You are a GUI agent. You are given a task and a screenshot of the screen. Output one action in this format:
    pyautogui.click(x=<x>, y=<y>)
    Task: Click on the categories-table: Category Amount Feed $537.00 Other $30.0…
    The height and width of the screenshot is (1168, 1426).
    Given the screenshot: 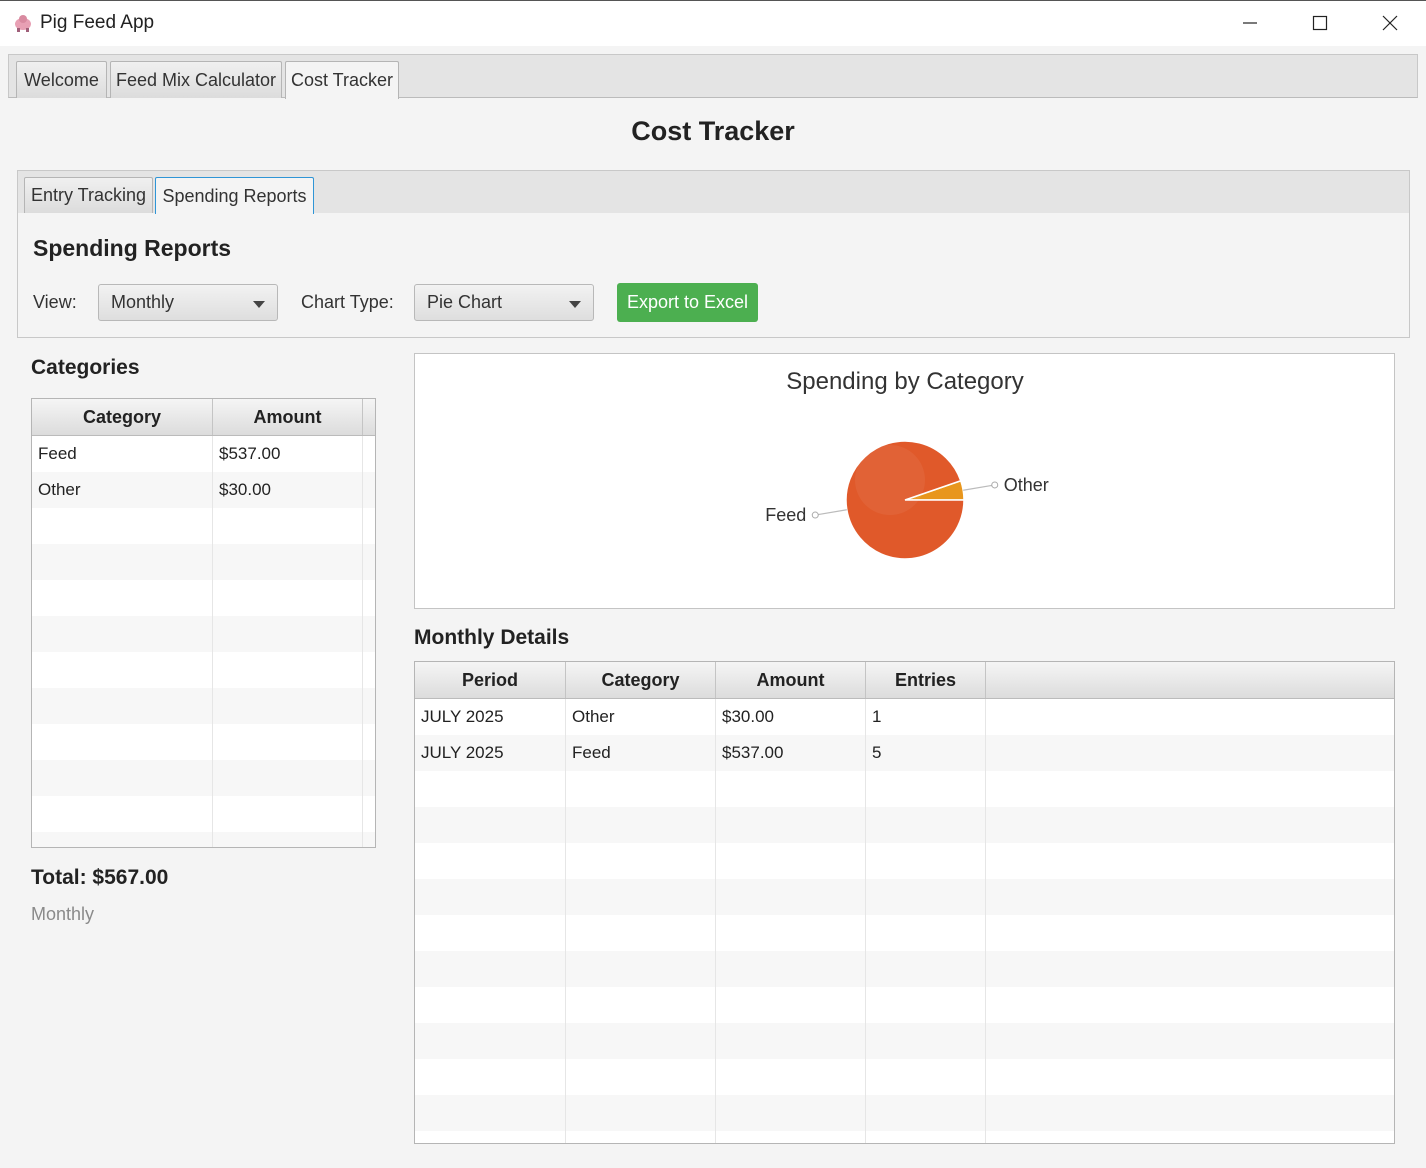 What is the action you would take?
    pyautogui.click(x=203, y=623)
    